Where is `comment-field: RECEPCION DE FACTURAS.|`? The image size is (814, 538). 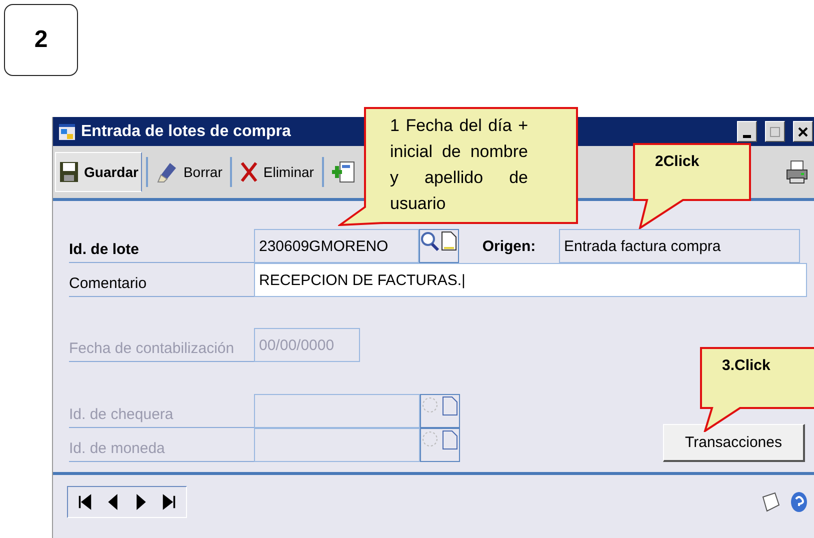 comment-field: RECEPCION DE FACTURAS.| is located at coordinates (530, 280).